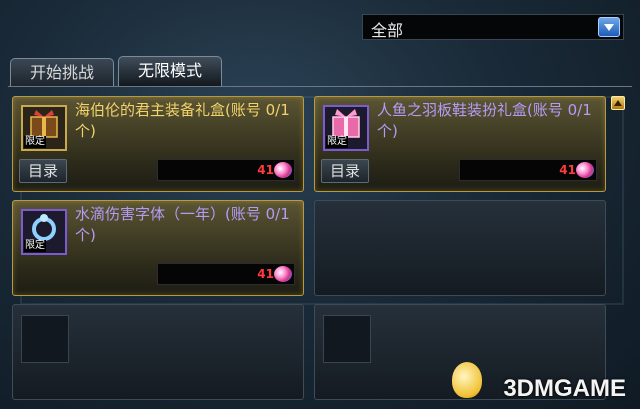  I want to click on ring-icon: 限定, so click(44, 232).